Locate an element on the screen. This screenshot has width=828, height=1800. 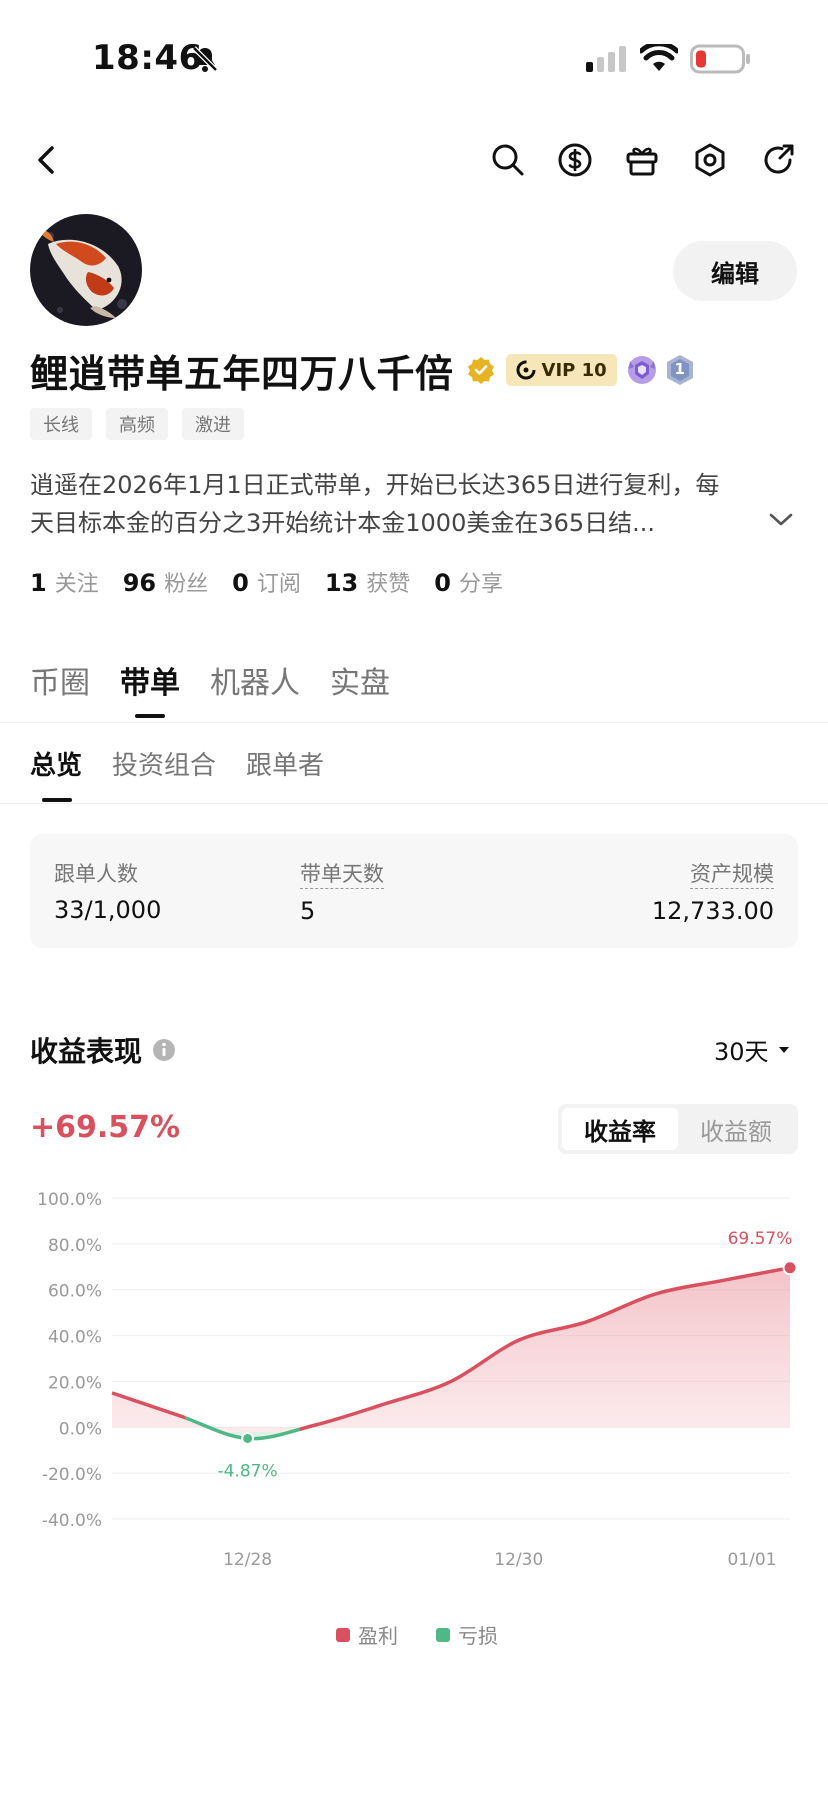
medal-icon is located at coordinates (641, 370).